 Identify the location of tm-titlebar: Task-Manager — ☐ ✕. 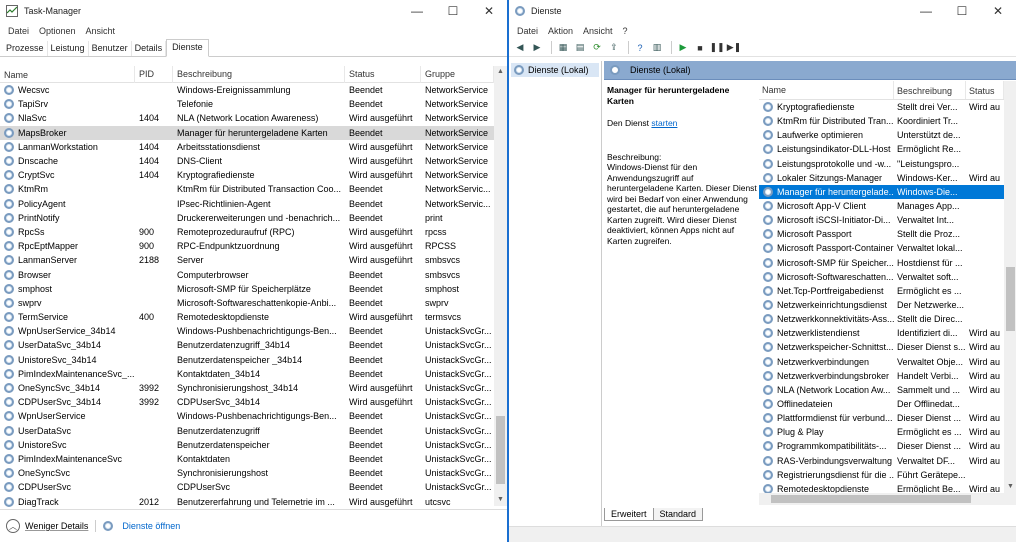
(253, 11).